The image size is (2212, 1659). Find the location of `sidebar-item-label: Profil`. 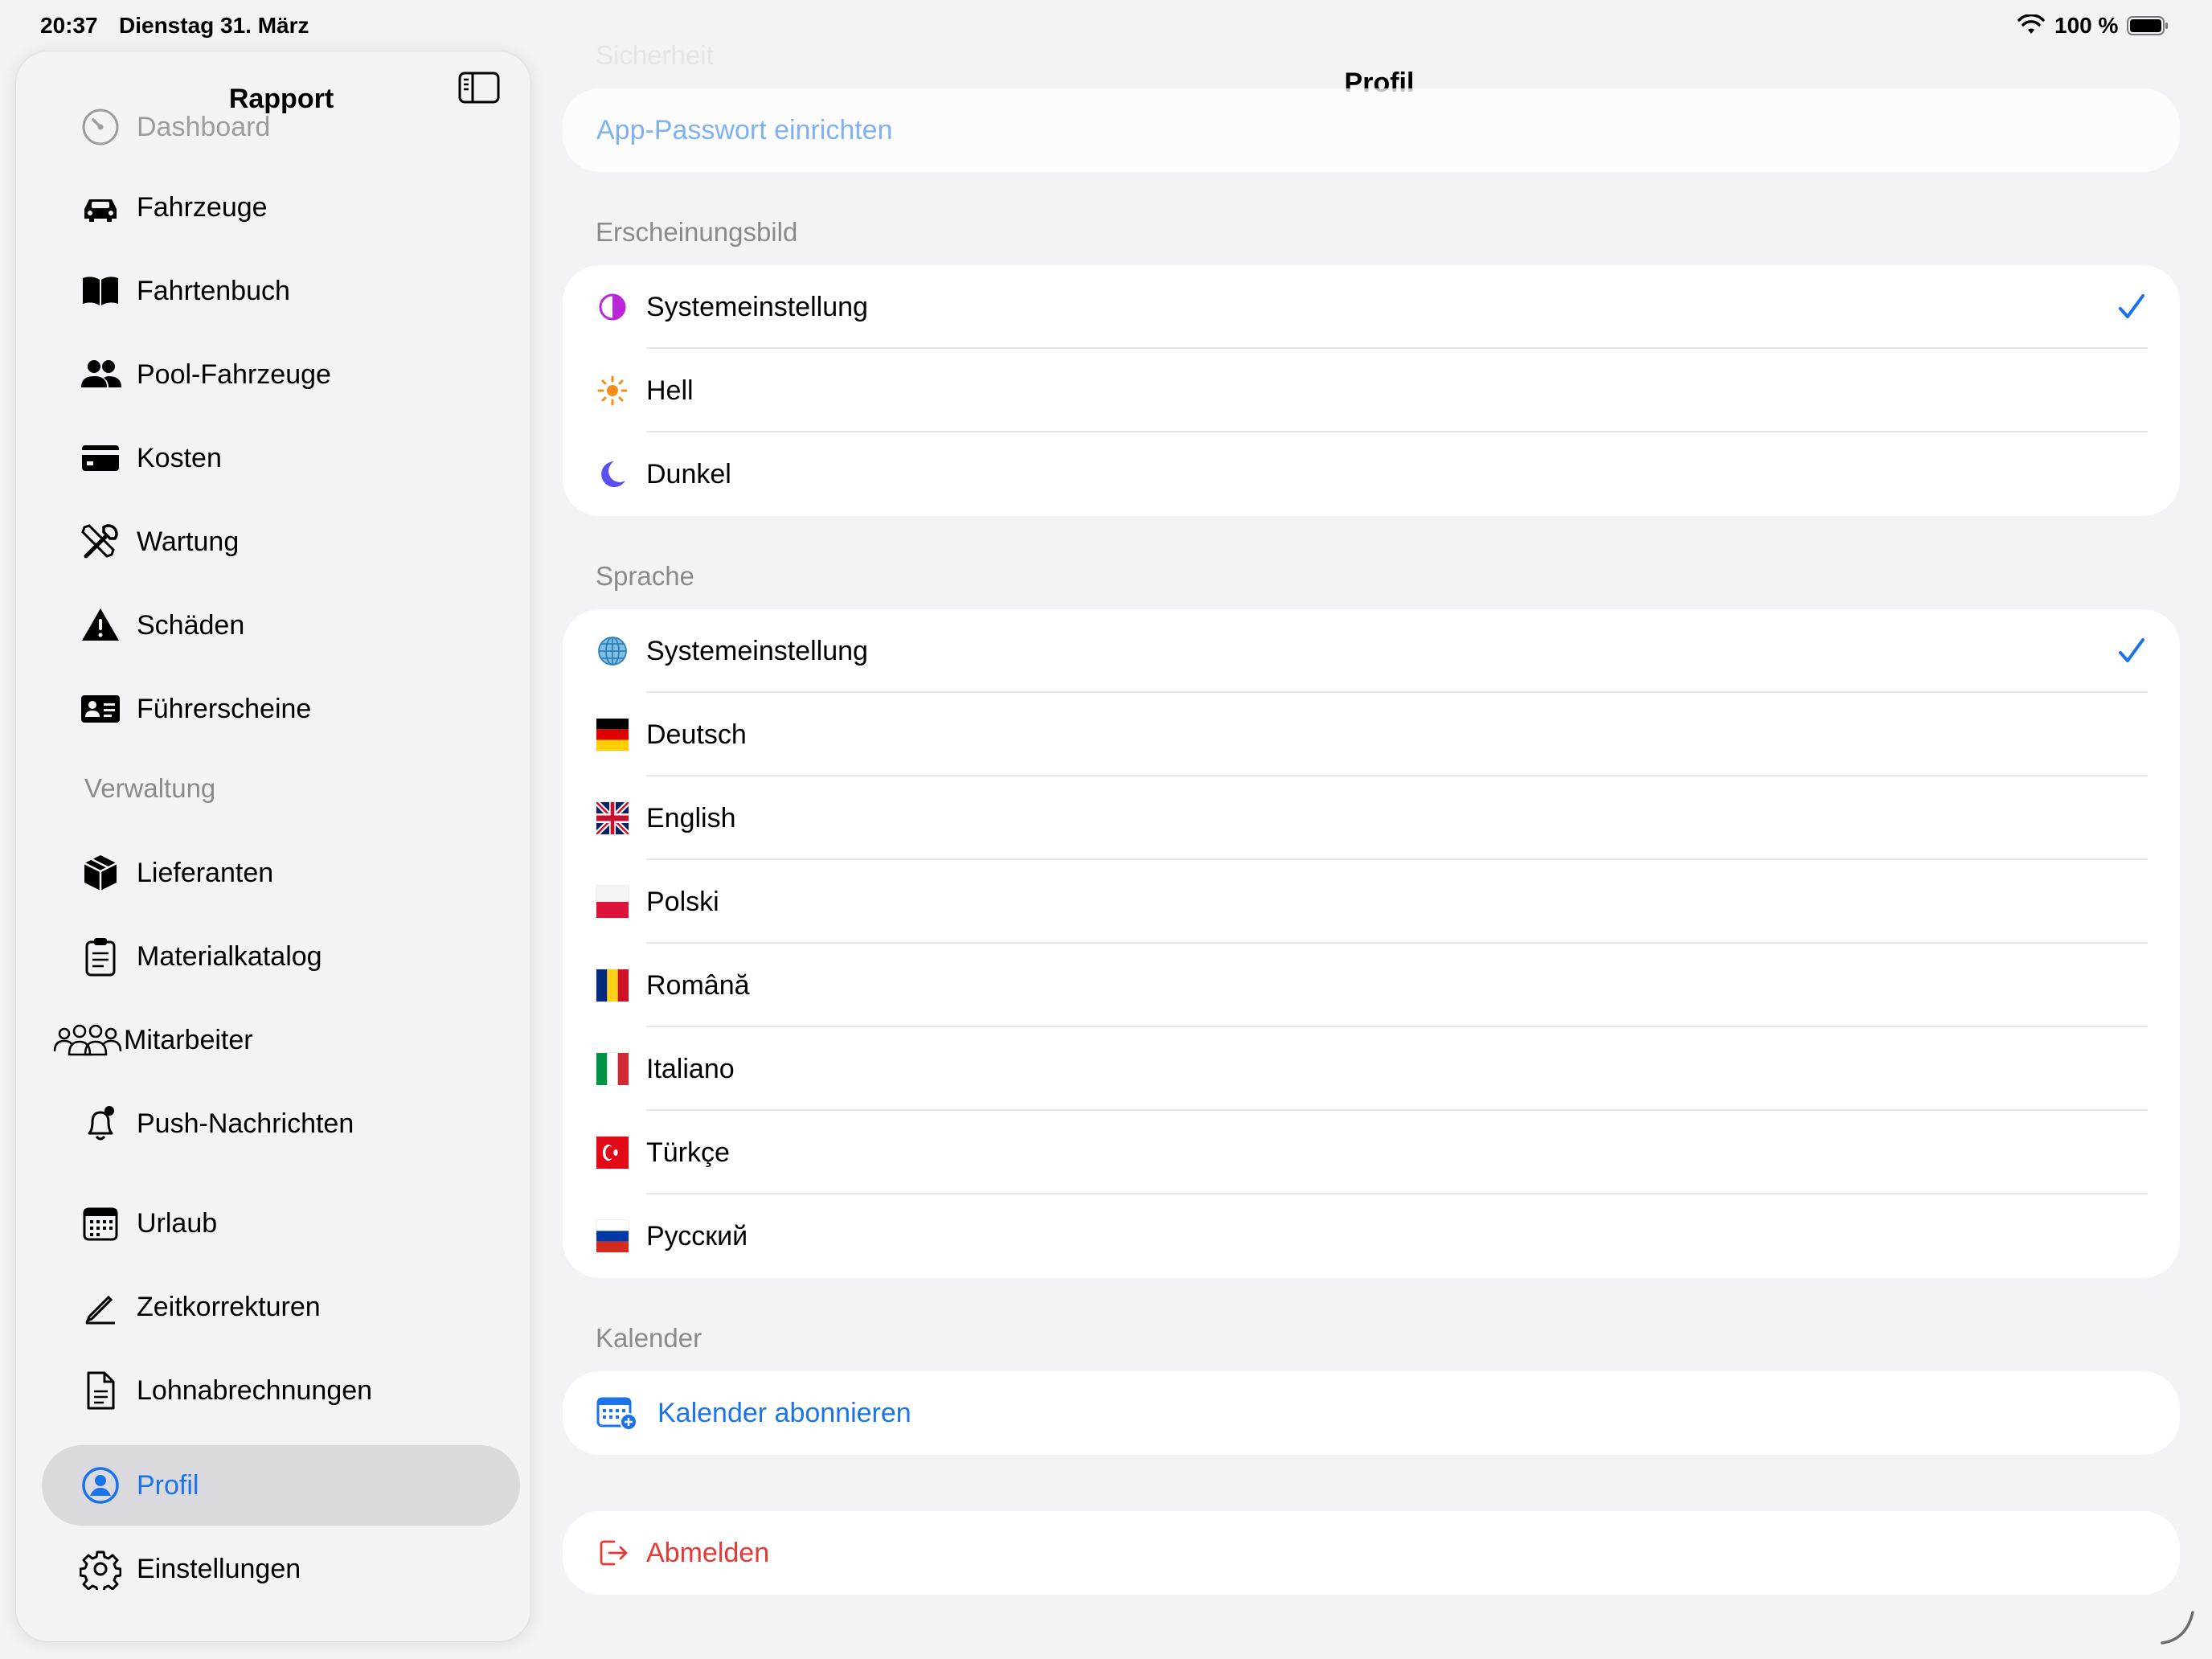

sidebar-item-label: Profil is located at coordinates (168, 1485).